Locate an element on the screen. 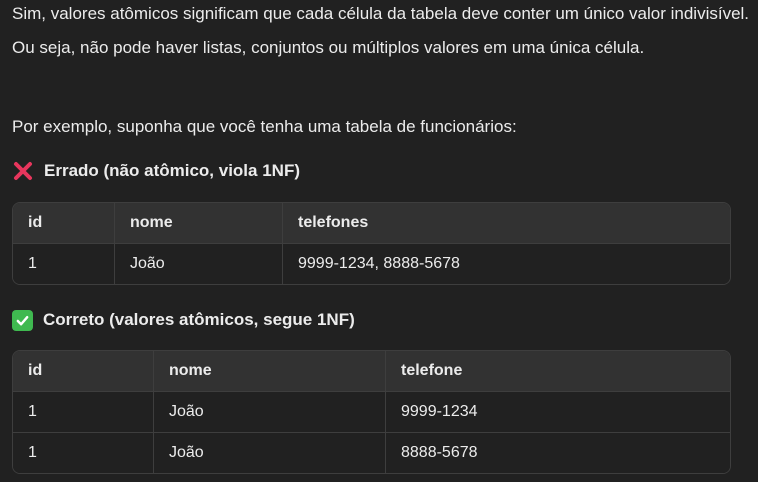 The image size is (758, 482). table-cell-telefone: 8888-5678 is located at coordinates (557, 453).